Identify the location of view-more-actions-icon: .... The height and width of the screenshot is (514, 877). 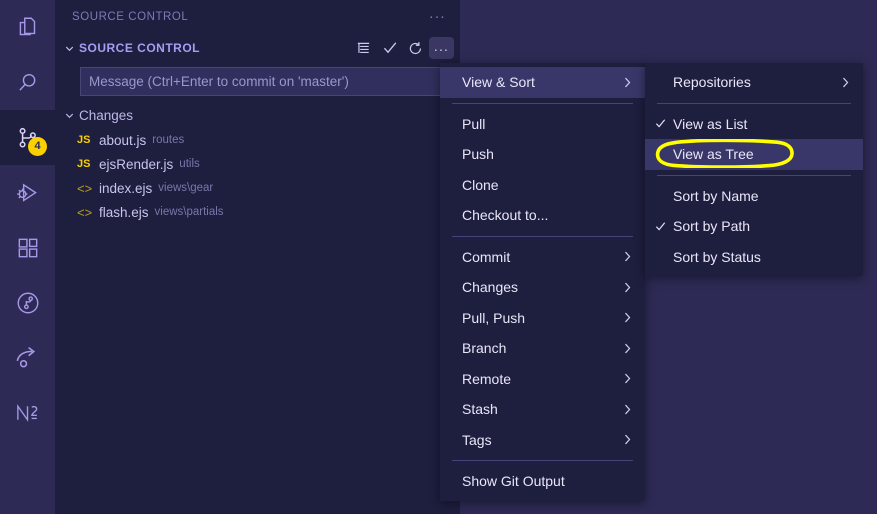
(437, 13).